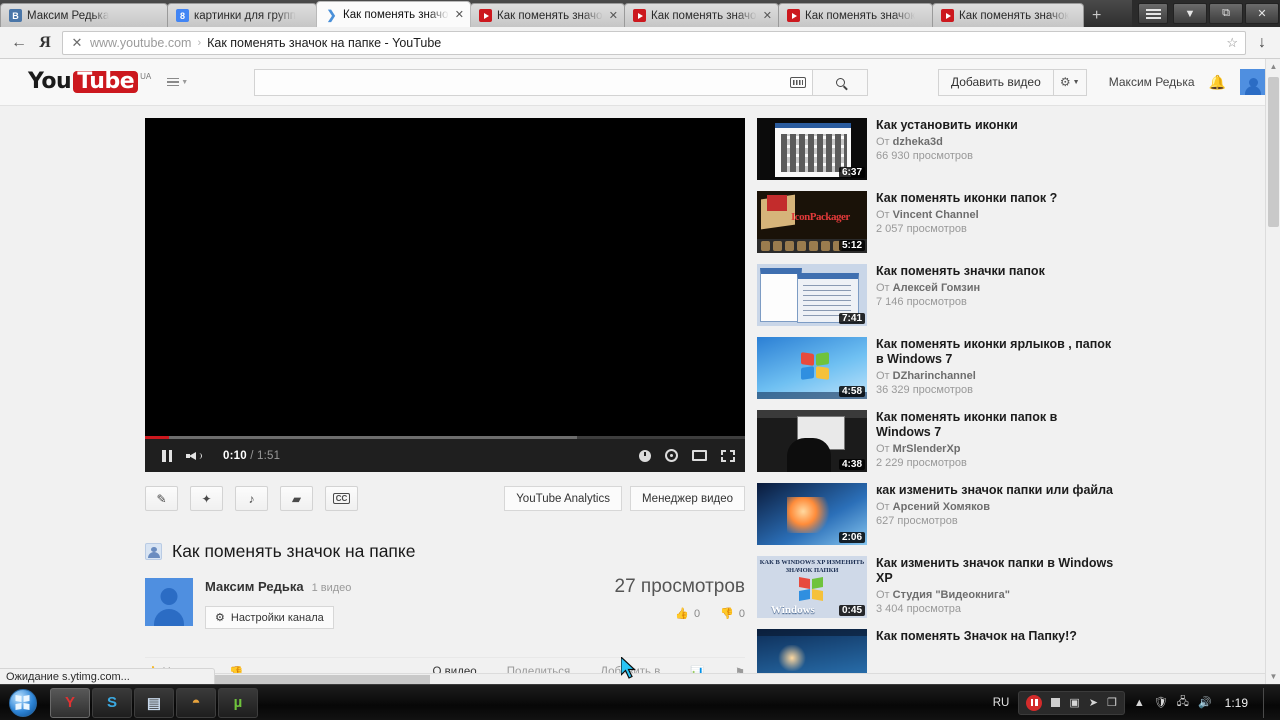 The width and height of the screenshot is (1280, 720). I want to click on show-hidden-icons-icon: ▲, so click(1139, 703).